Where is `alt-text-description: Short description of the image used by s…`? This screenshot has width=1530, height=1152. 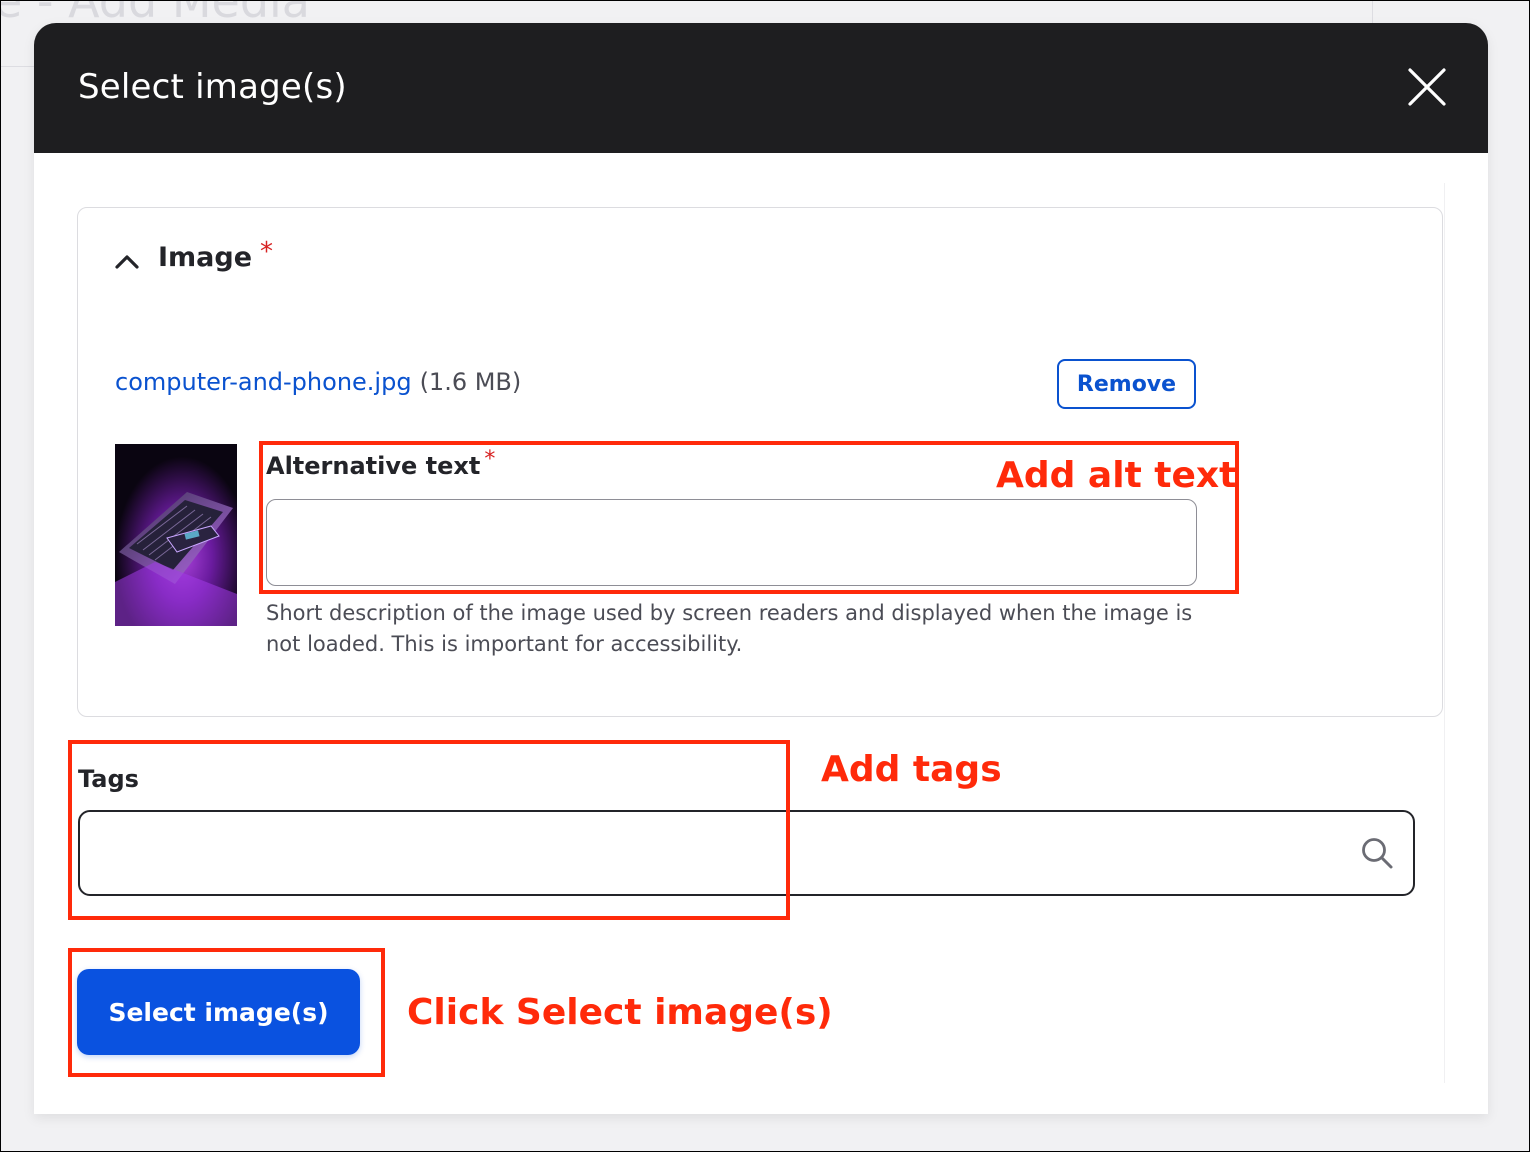 alt-text-description: Short description of the image used by s… is located at coordinates (729, 628).